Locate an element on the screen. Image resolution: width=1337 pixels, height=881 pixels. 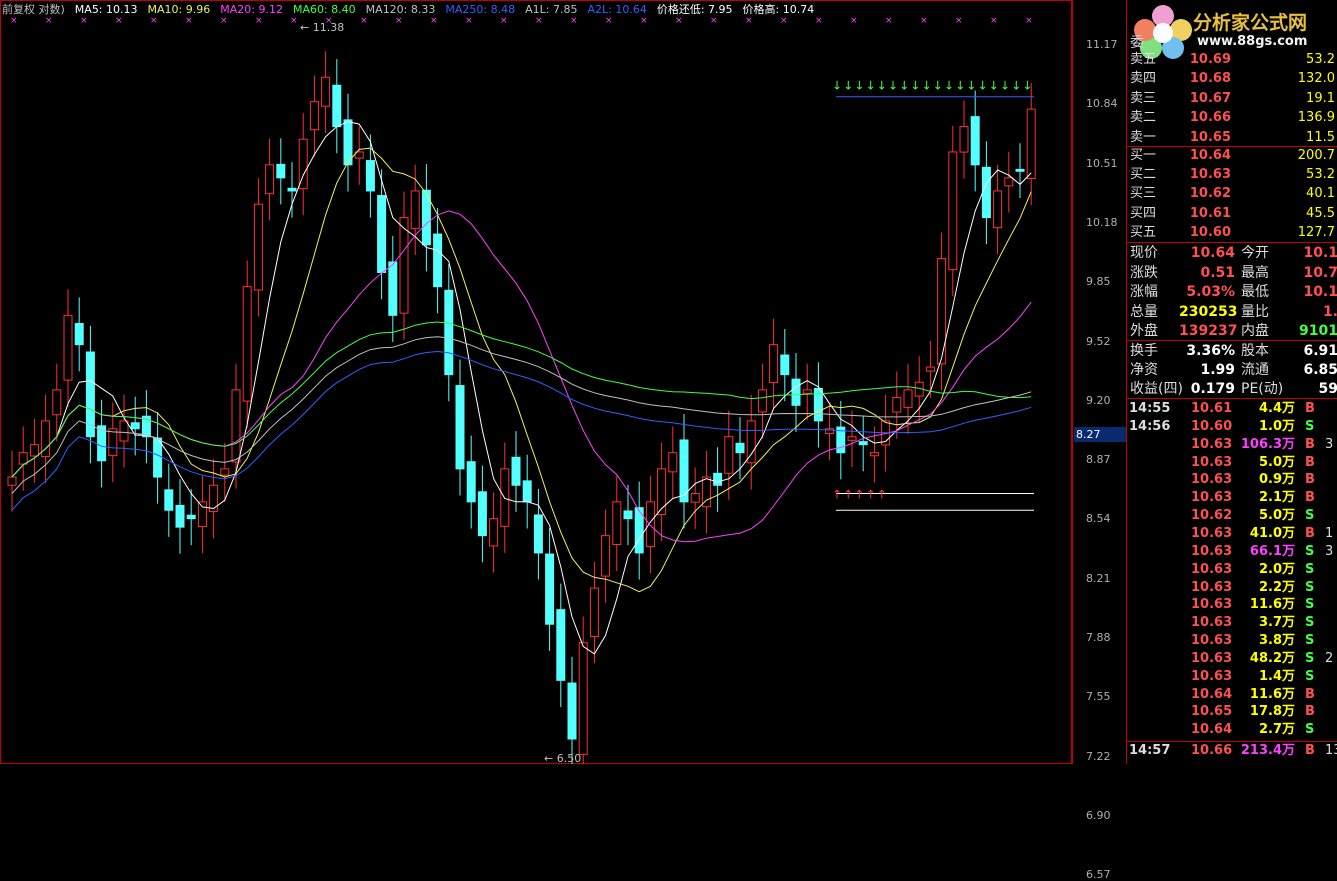
trade-v: 3.8万 is located at coordinates (1276, 641).